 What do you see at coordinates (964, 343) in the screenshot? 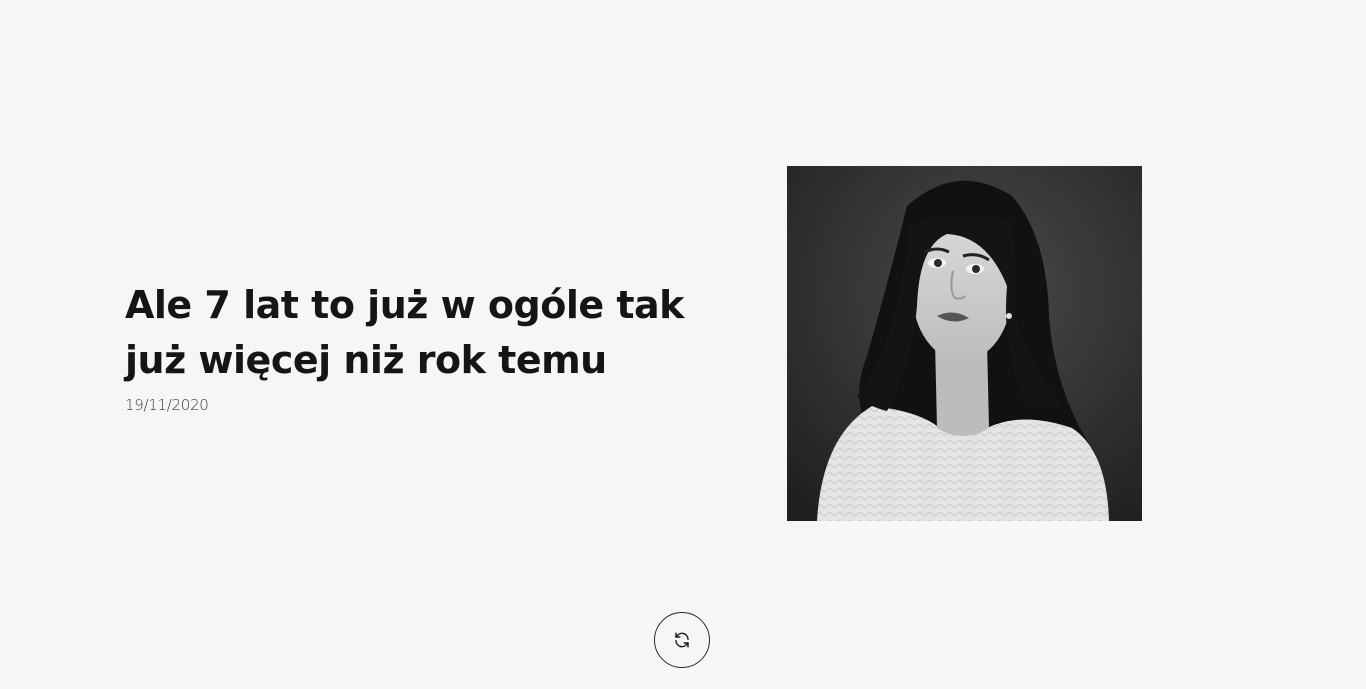
I see `portrait-photo` at bounding box center [964, 343].